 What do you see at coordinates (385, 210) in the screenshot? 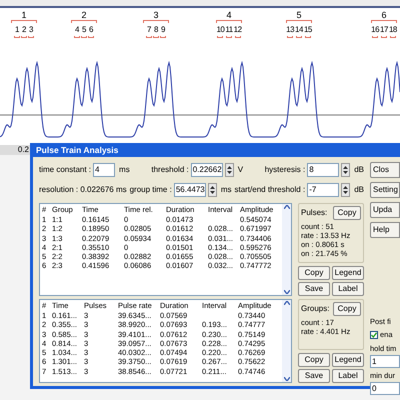
I see `side-button: Upda` at bounding box center [385, 210].